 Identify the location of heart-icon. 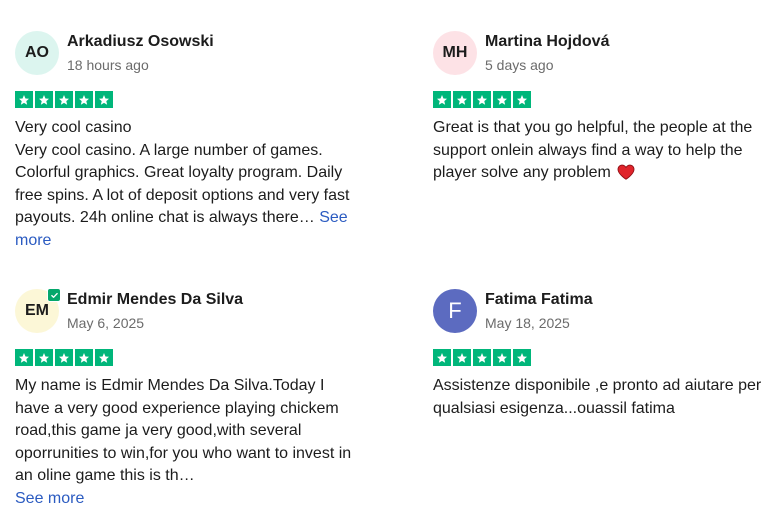
(626, 176).